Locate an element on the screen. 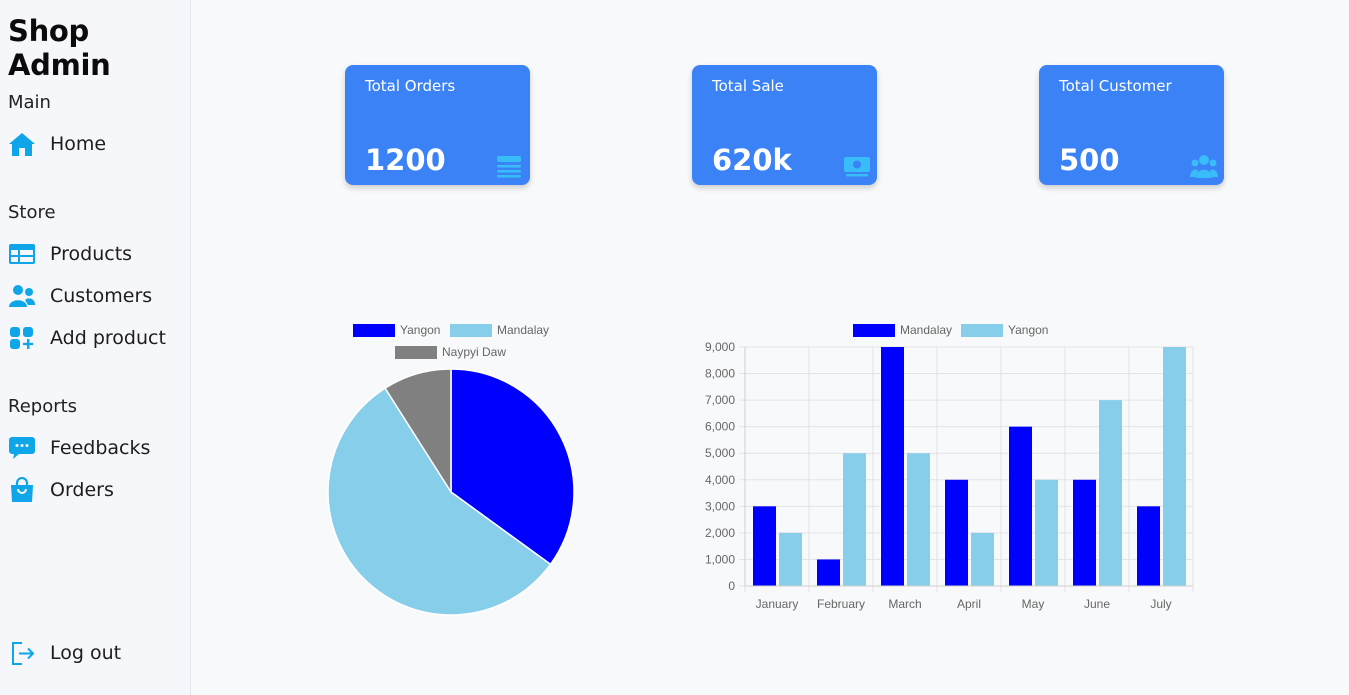 The height and width of the screenshot is (695, 1349). sidebar-item-label: Orders is located at coordinates (82, 490).